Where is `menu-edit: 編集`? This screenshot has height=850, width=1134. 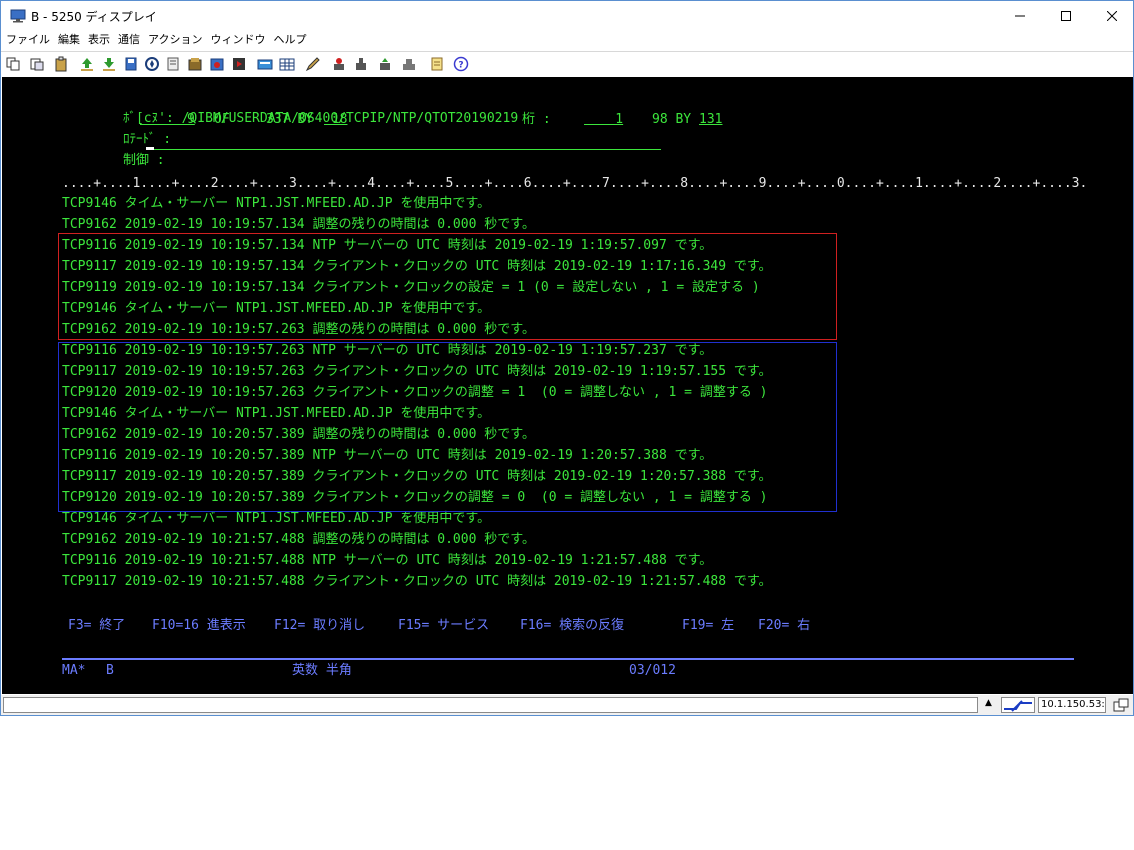
menu-edit: 編集 is located at coordinates (69, 40).